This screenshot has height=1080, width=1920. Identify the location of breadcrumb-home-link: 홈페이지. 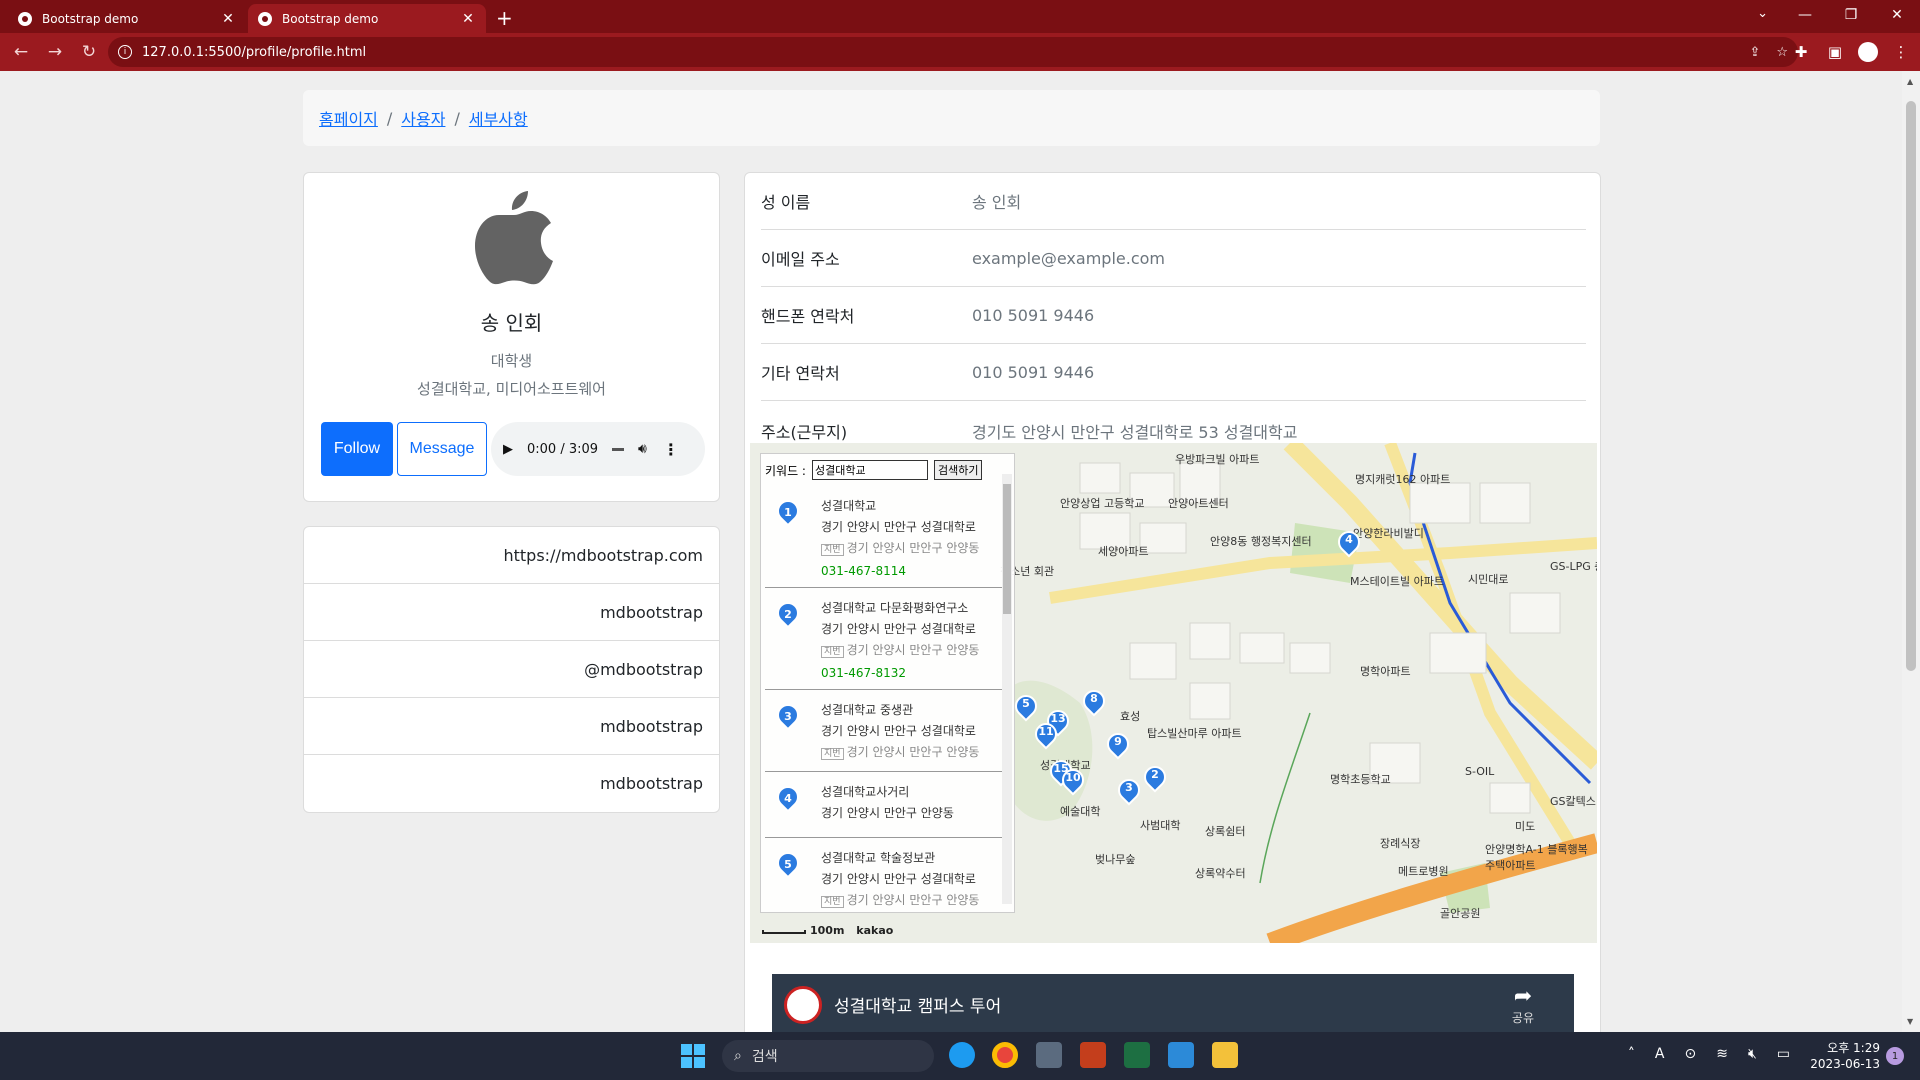
(348, 118).